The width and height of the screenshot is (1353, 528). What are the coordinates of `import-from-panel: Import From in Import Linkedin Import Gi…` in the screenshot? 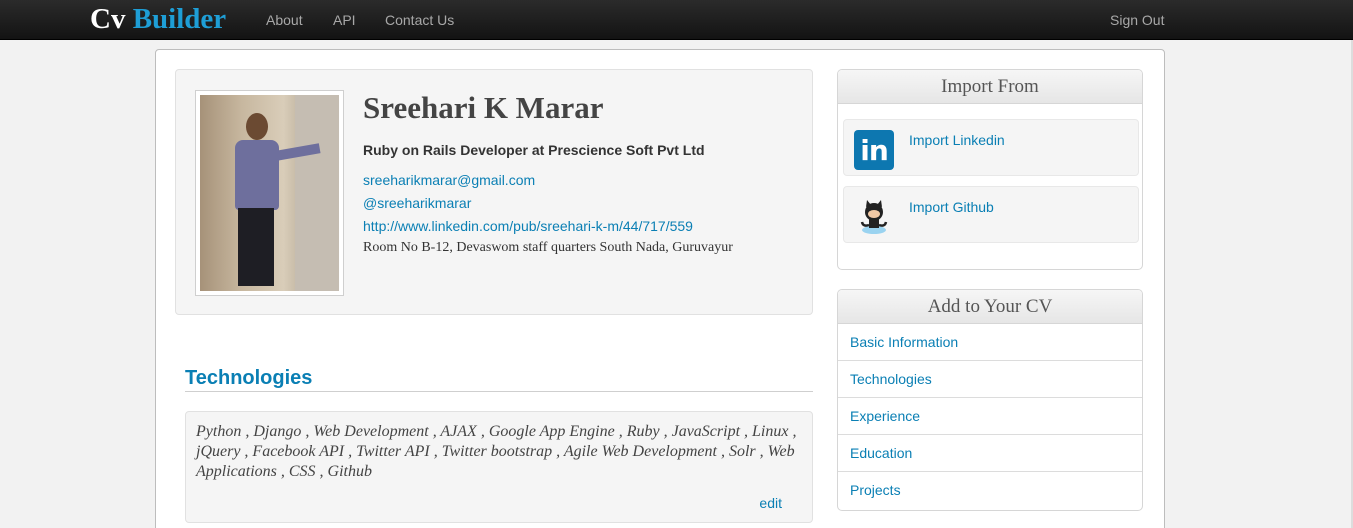 It's located at (990, 169).